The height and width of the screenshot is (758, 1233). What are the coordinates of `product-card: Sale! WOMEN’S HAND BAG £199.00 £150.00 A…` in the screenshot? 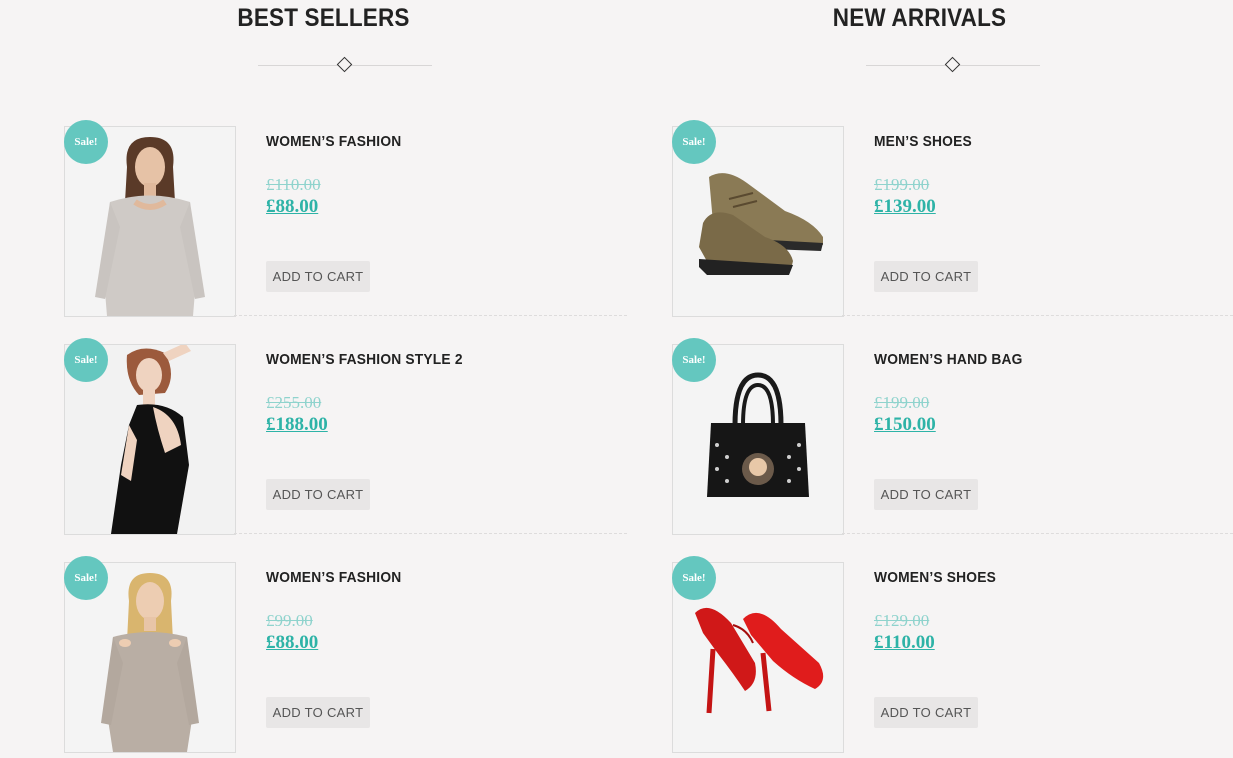 It's located at (952, 436).